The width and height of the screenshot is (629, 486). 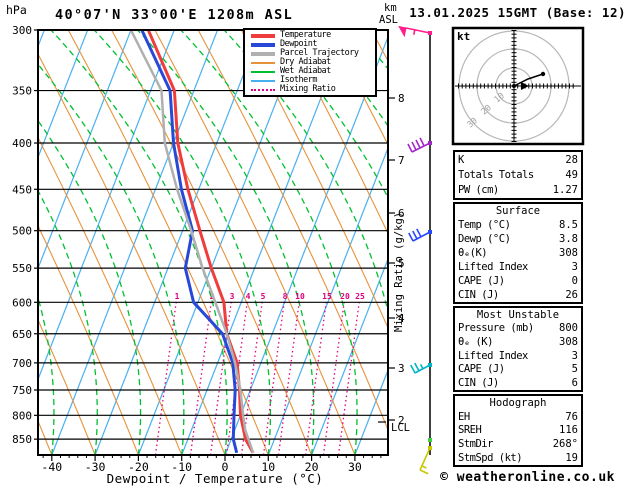 I want to click on asl-label: ASL, so click(x=388, y=20).